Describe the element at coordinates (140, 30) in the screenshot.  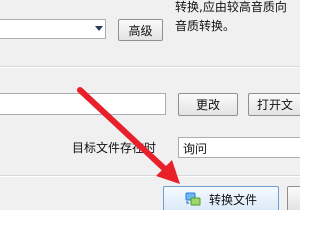
I see `advanced-button: 高级` at that location.